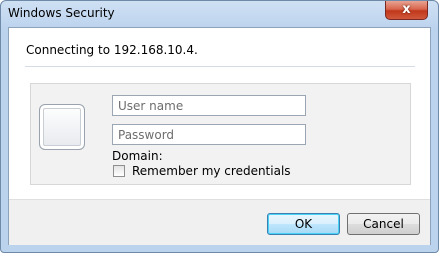 The image size is (439, 253). Describe the element at coordinates (219, 14) in the screenshot. I see `title-bar: Windows Security x` at that location.